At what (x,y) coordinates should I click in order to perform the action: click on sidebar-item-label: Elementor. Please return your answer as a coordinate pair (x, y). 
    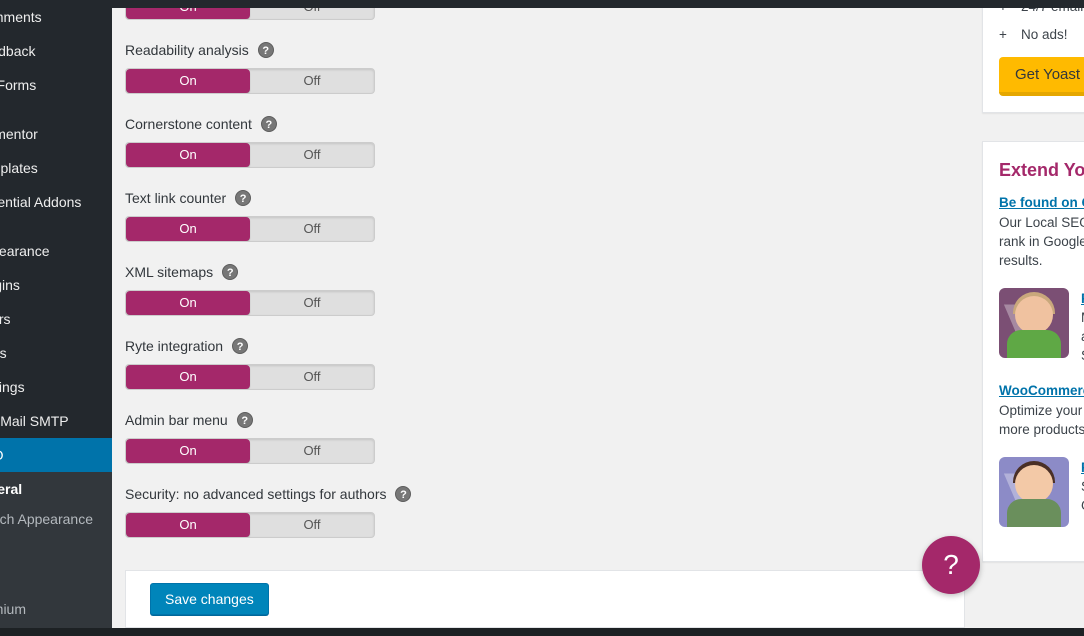
    Looking at the image, I should click on (19, 134).